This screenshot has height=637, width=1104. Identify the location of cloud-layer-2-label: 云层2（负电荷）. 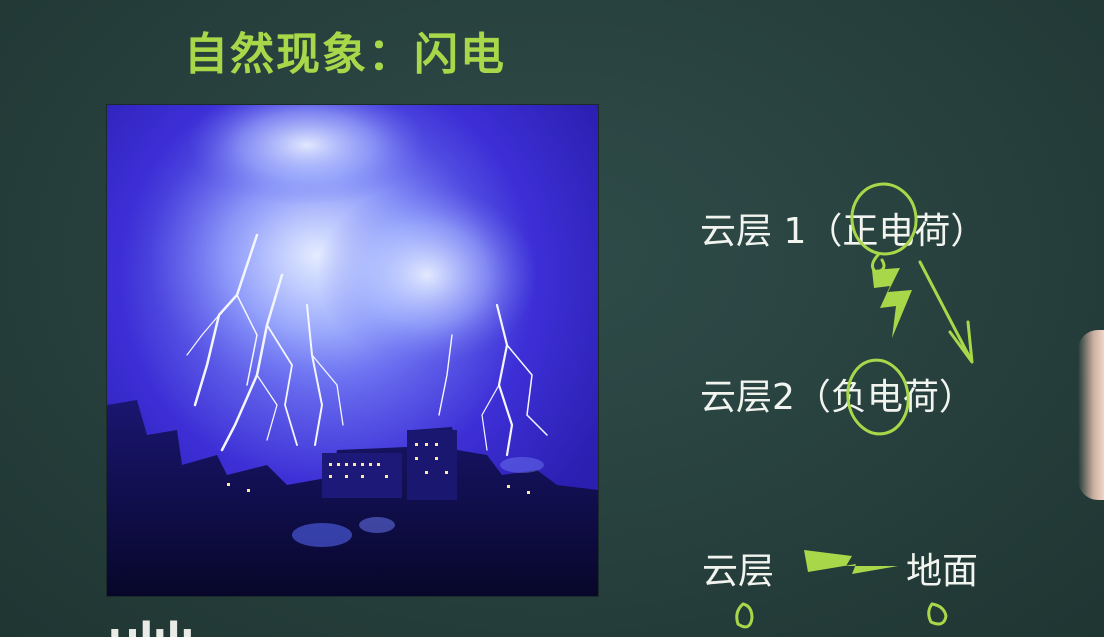
(837, 397).